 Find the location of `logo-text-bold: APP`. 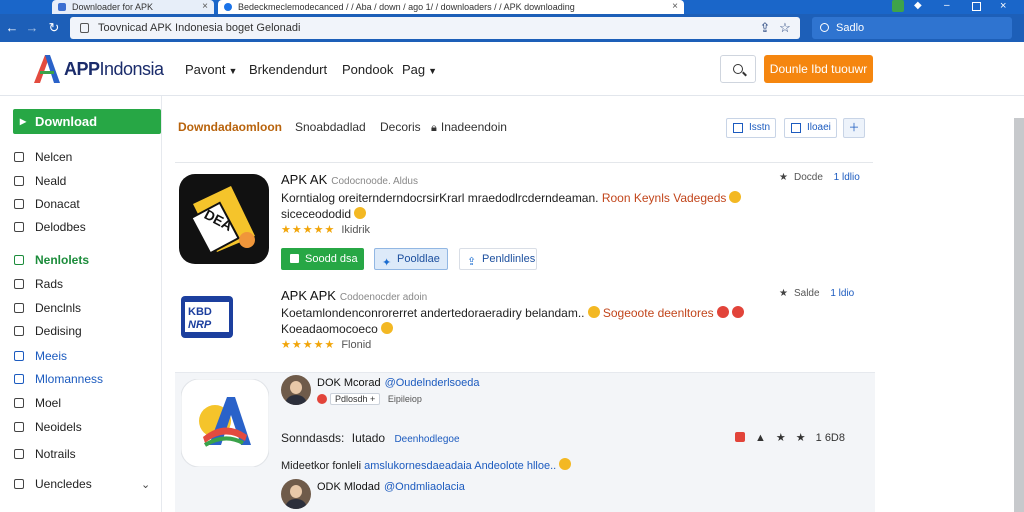

logo-text-bold: APP is located at coordinates (82, 68).